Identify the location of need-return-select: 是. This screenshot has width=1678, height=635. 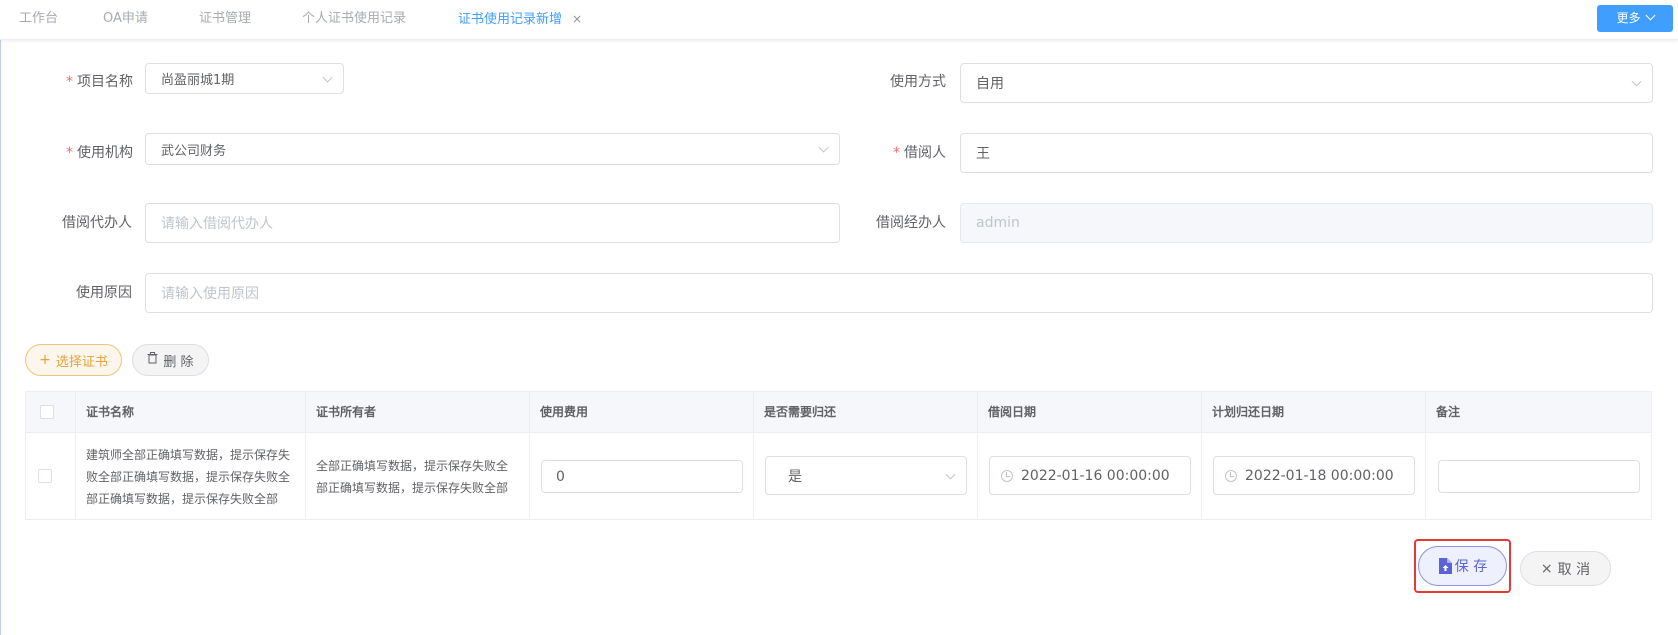
(866, 475).